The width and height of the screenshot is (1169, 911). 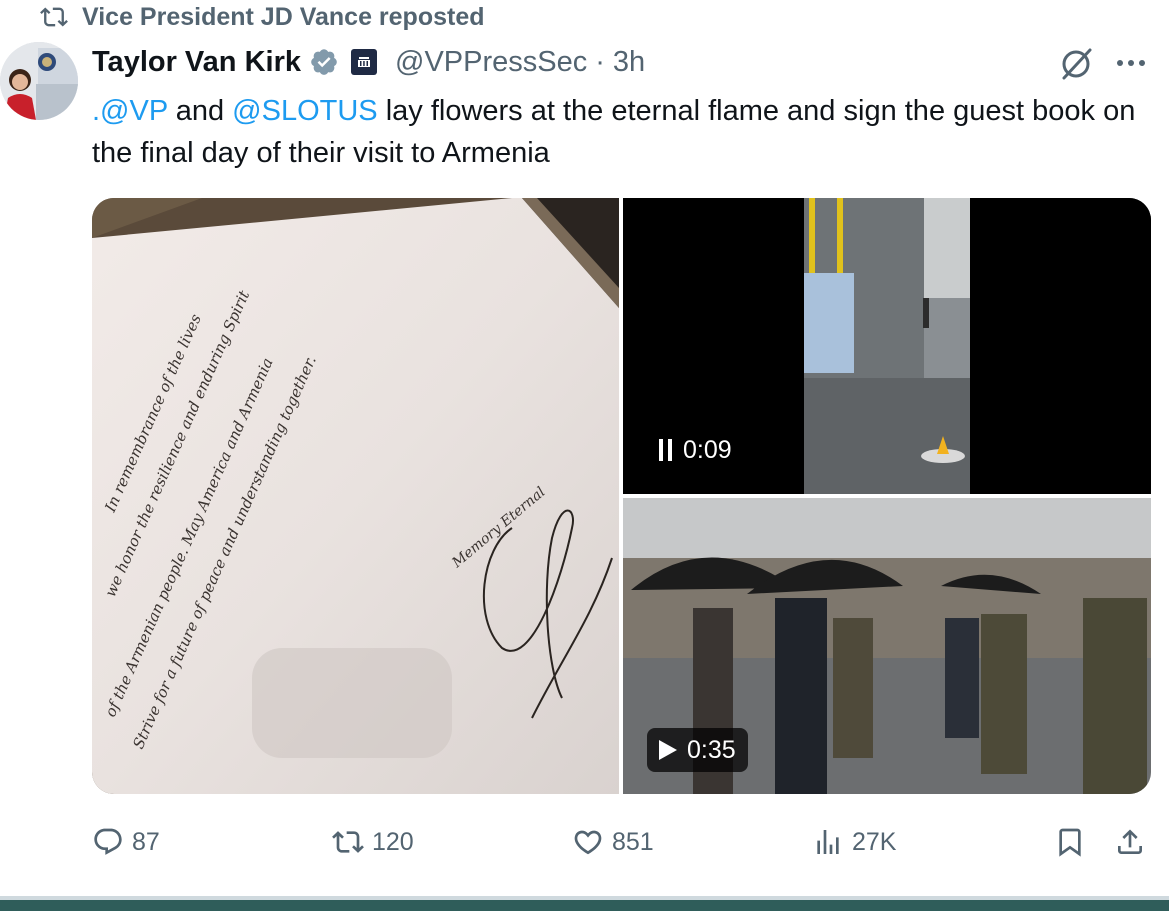 I want to click on pause-icon, so click(x=666, y=450).